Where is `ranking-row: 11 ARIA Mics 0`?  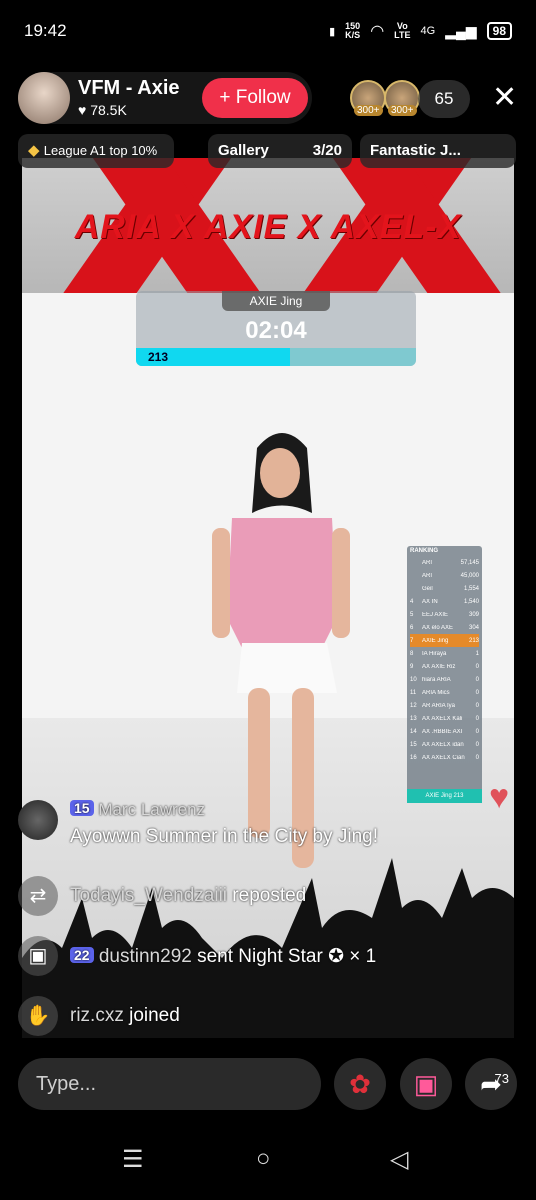 ranking-row: 11 ARIA Mics 0 is located at coordinates (444, 692).